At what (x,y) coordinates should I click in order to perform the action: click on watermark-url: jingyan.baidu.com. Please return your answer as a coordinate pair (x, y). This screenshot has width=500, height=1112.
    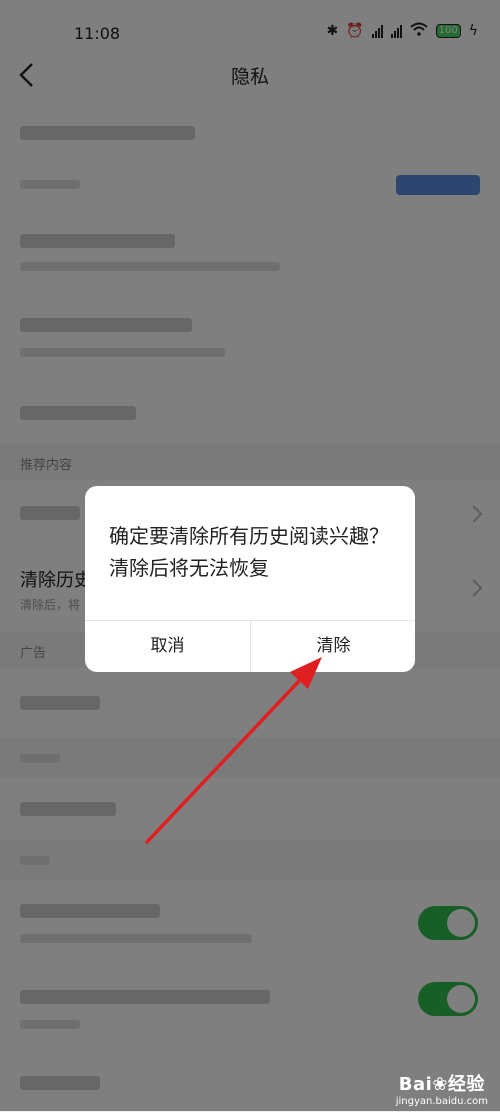
    Looking at the image, I should click on (441, 1101).